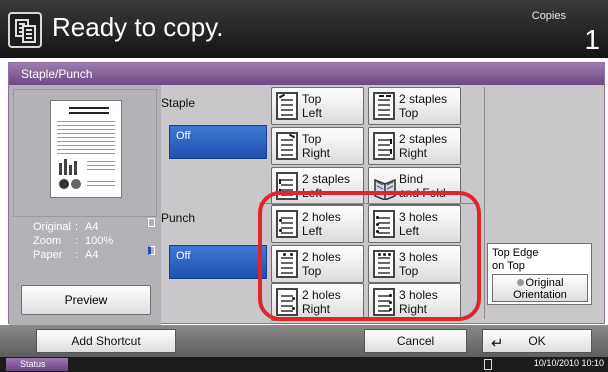  What do you see at coordinates (287, 224) in the screenshot?
I see `punch-two-left-icon` at bounding box center [287, 224].